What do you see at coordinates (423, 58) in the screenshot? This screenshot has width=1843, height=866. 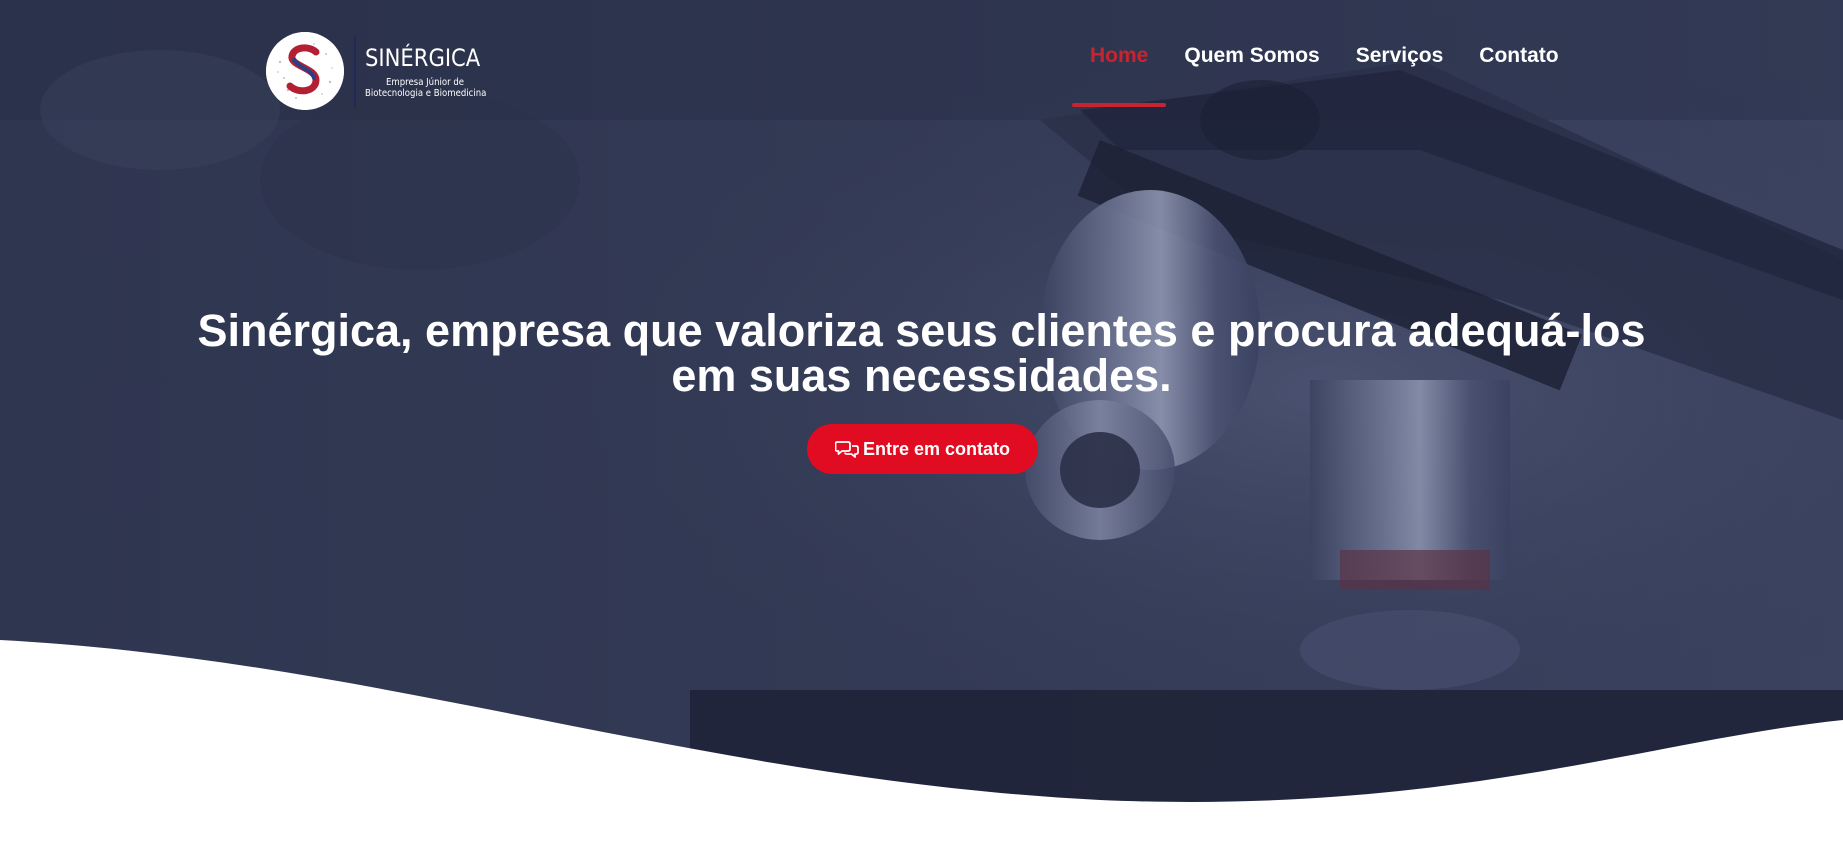 I see `brand-name: SINÉRGICA` at bounding box center [423, 58].